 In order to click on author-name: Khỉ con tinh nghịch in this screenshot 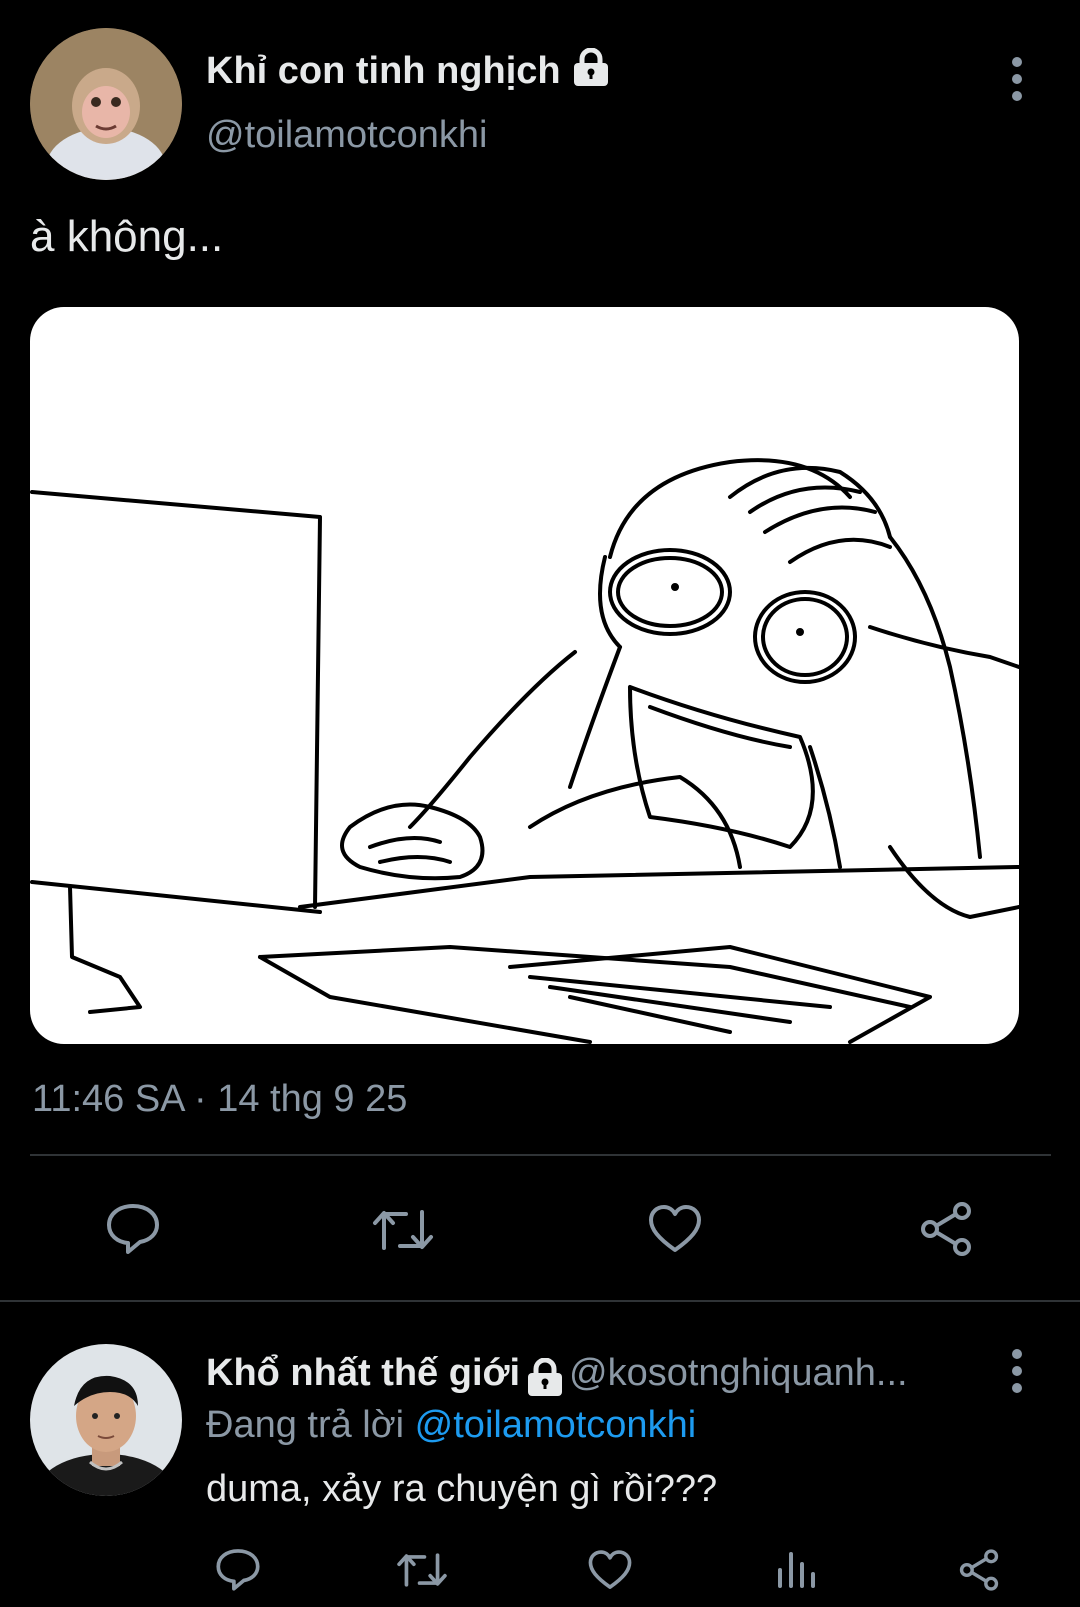, I will do `click(408, 72)`.